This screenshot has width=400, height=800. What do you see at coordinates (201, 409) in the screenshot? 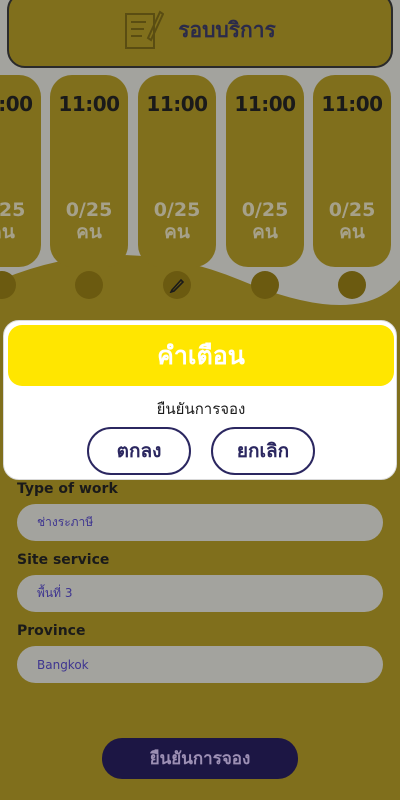
I see `dialog-message: ยืนยันการจอง` at bounding box center [201, 409].